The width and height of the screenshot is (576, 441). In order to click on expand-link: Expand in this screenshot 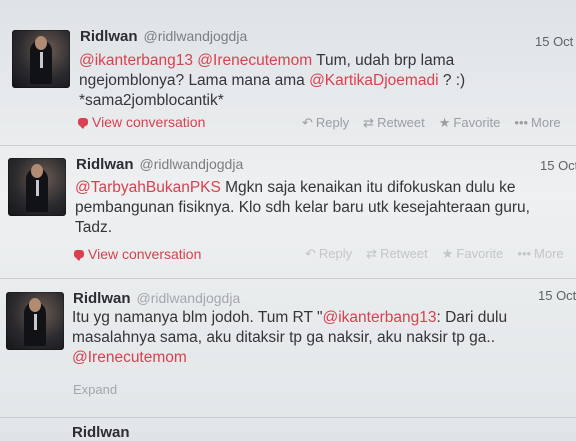, I will do `click(95, 389)`.